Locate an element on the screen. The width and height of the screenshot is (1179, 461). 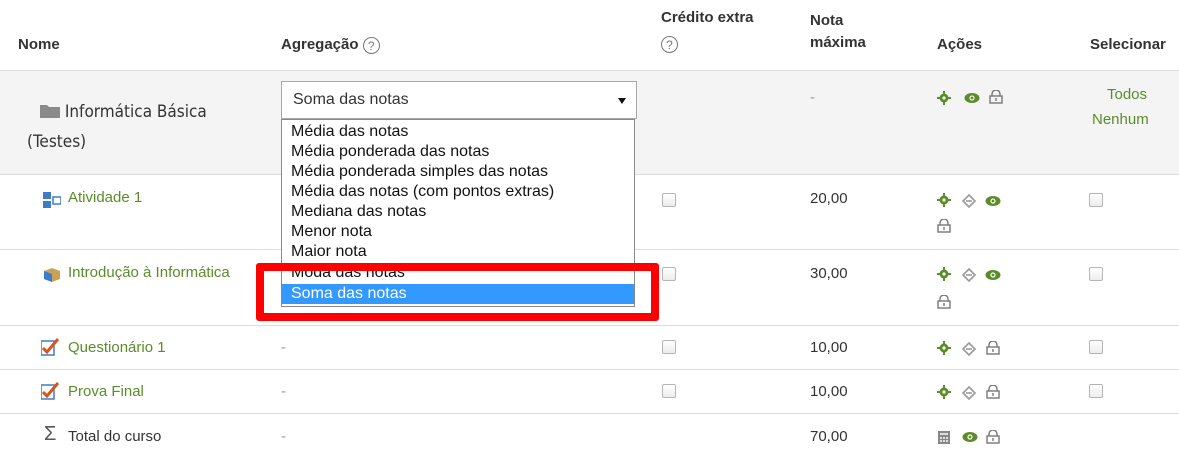
folder-icon is located at coordinates (50, 111).